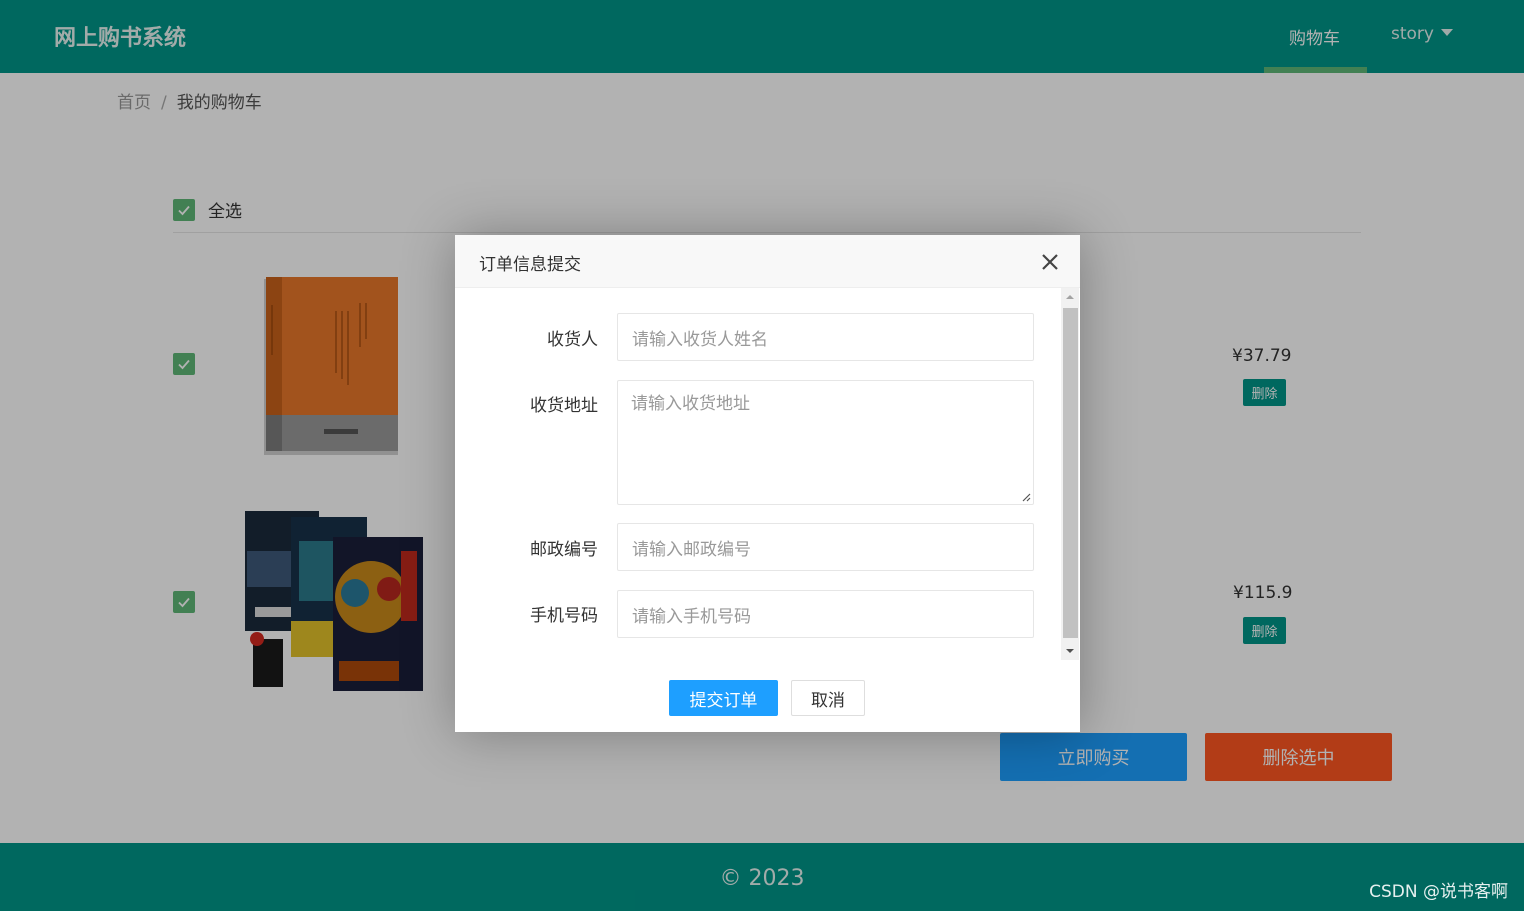  What do you see at coordinates (1026, 497) in the screenshot?
I see `resize-grip-icon` at bounding box center [1026, 497].